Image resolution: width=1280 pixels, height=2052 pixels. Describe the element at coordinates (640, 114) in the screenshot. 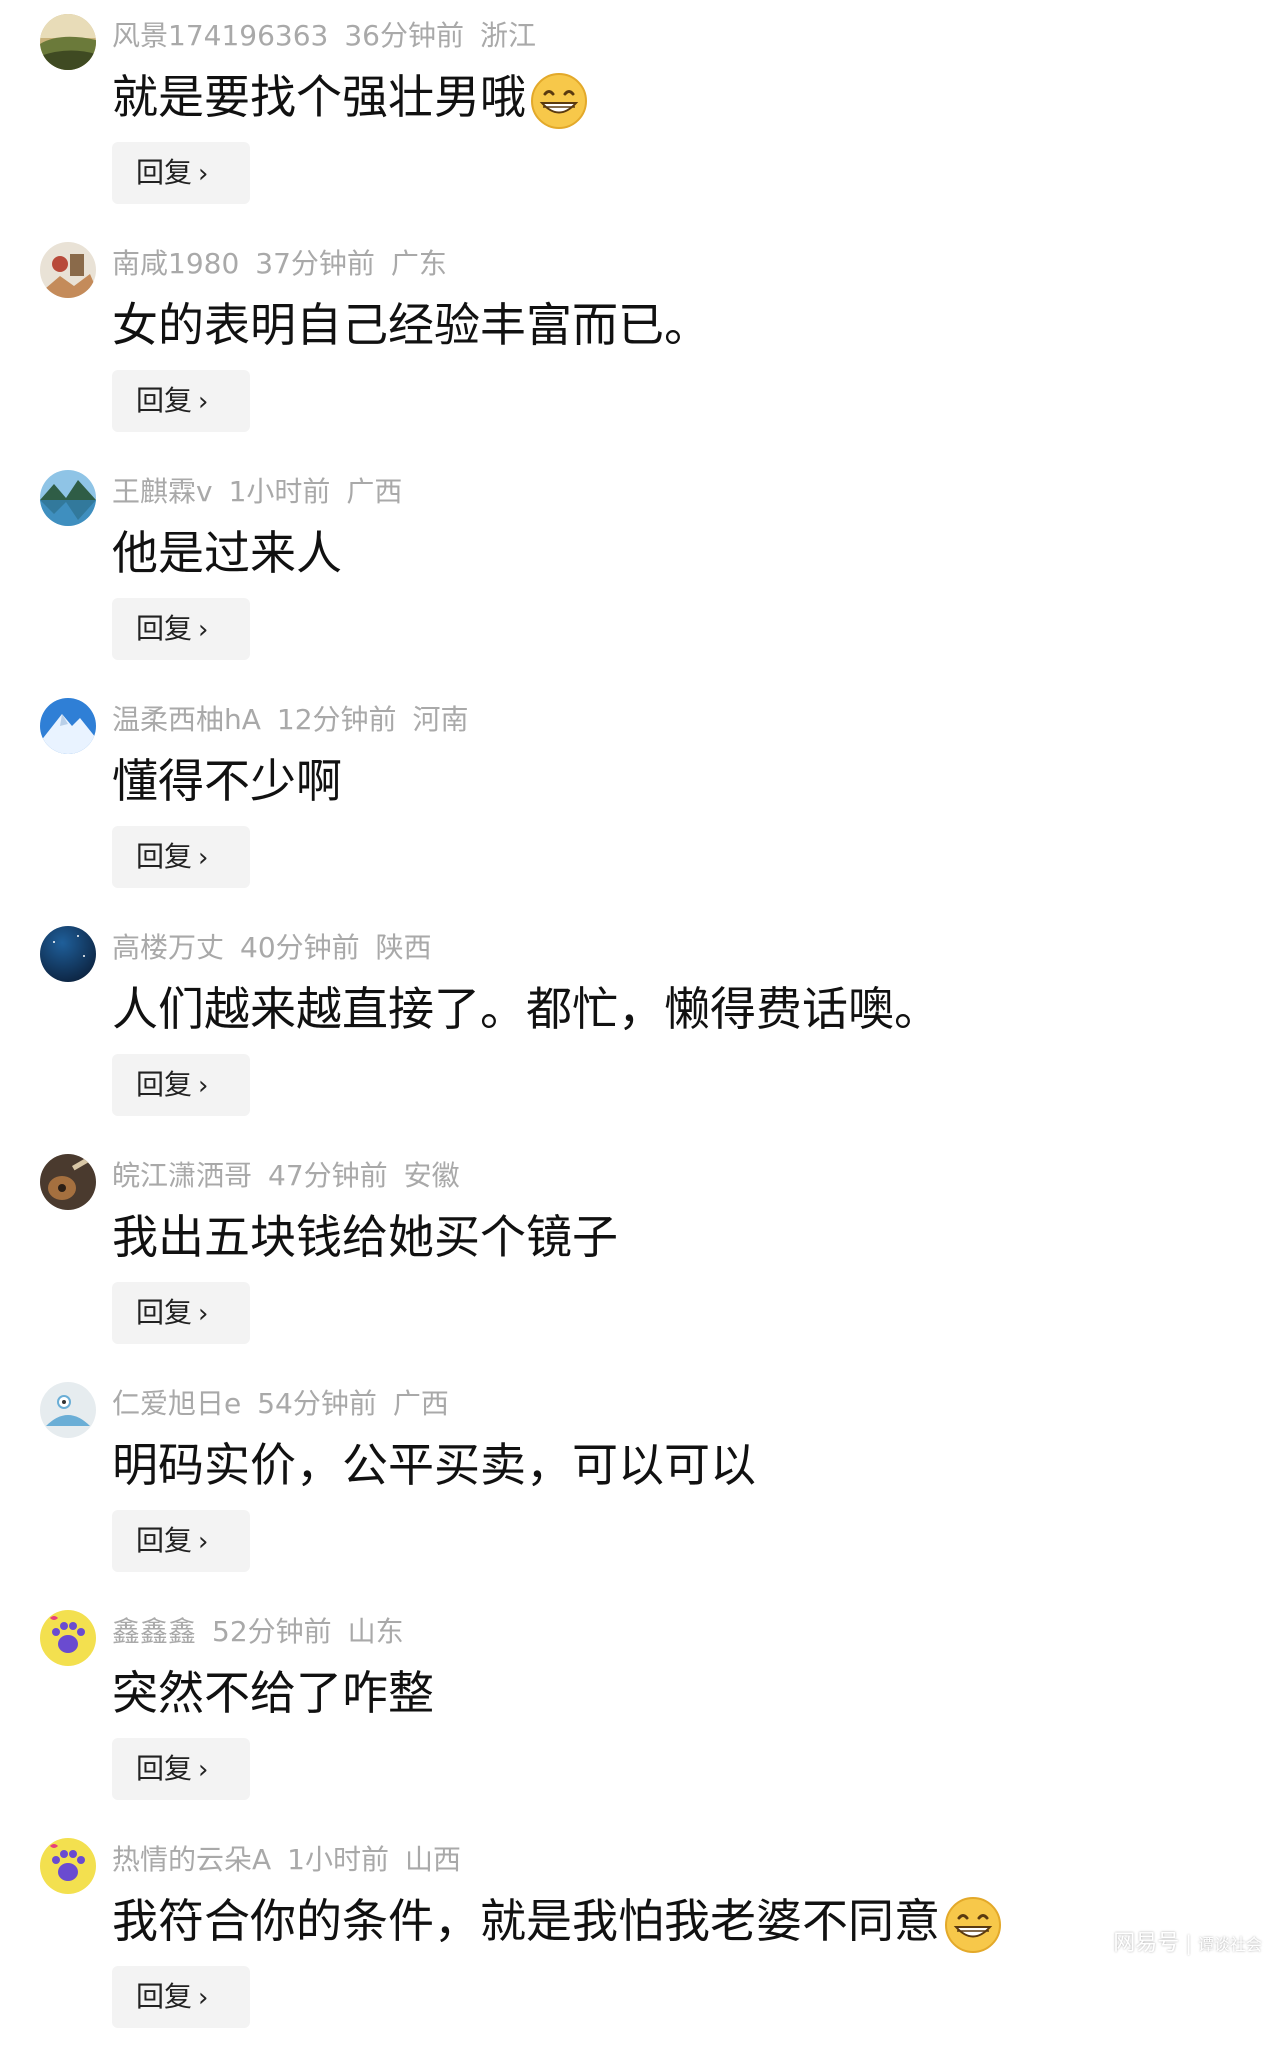

I see `comment-item: 风景174196363 36分钟前 浙江就是要找个强壮男哦回复 ›` at that location.